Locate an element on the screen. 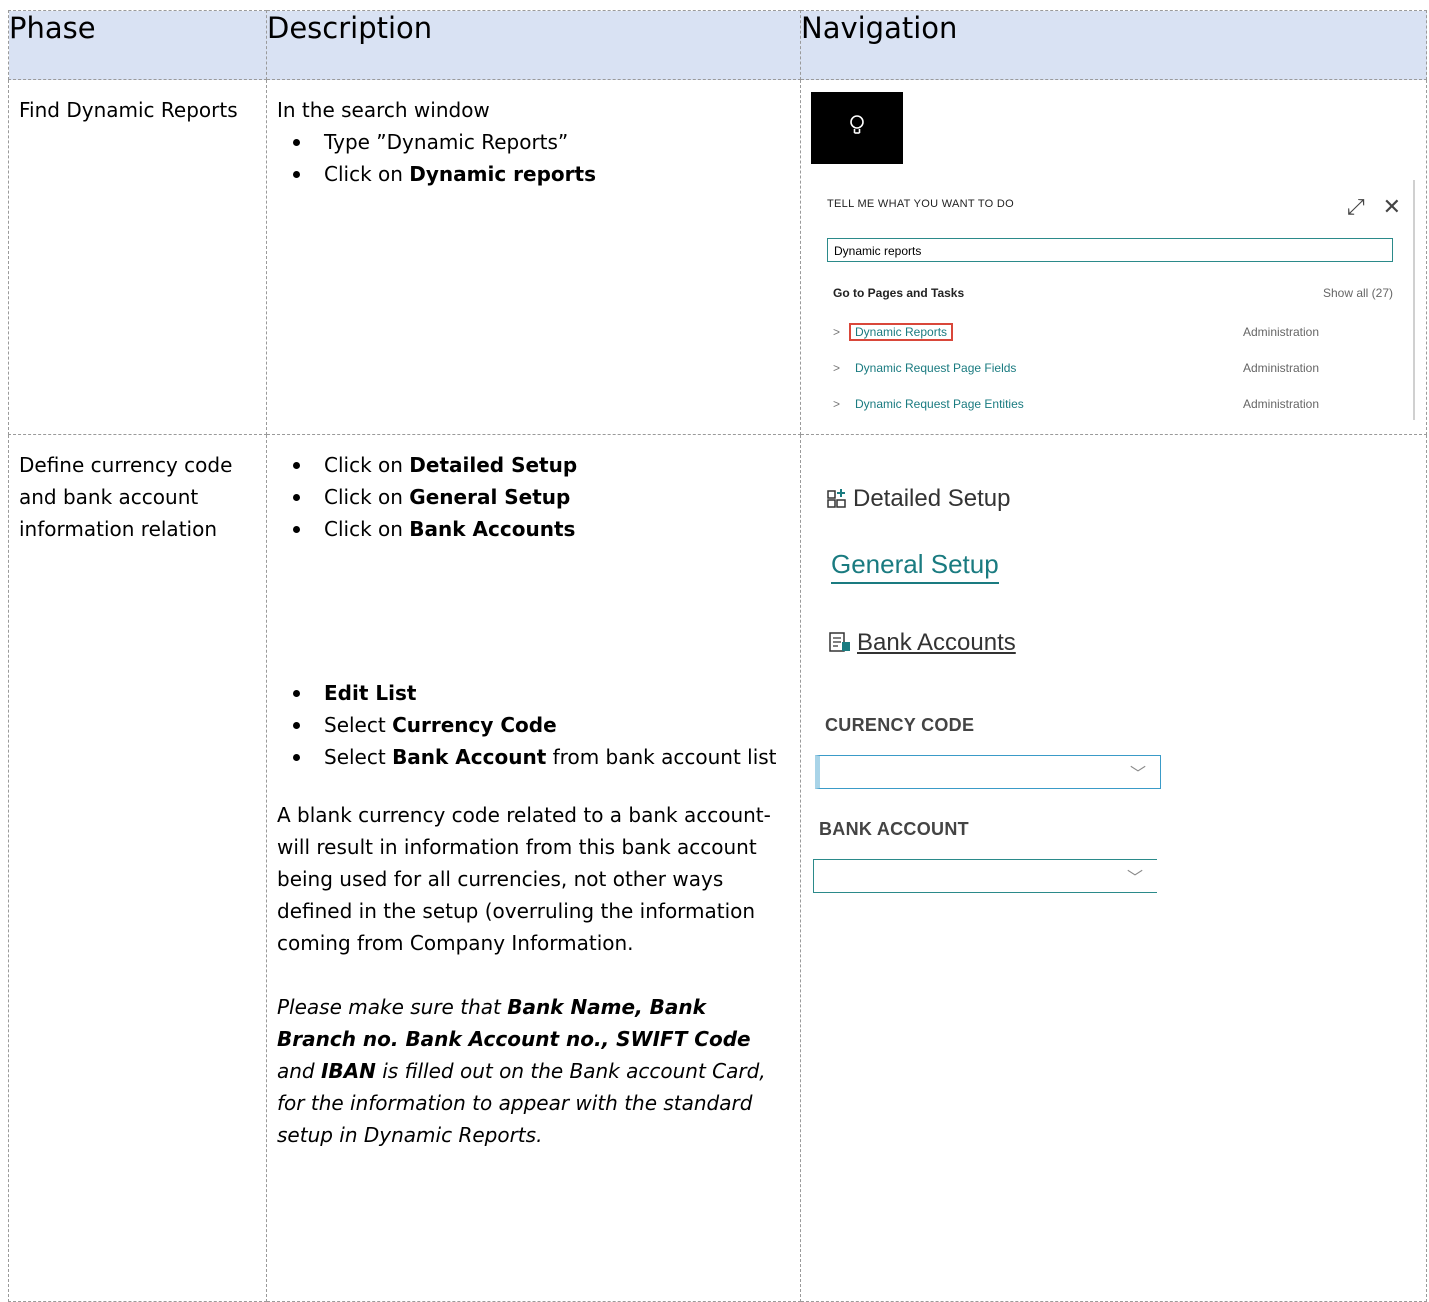  panel-title: TELL ME WHAT YOU WANT TO DO is located at coordinates (920, 204).